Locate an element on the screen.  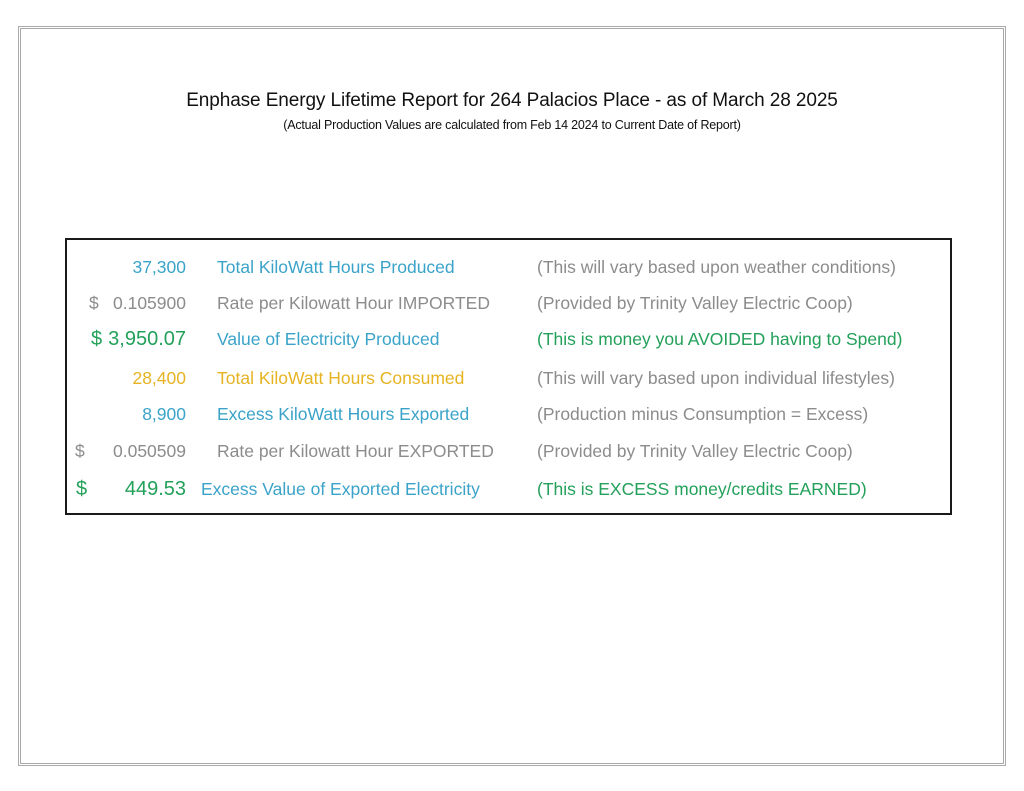
excess-value-currency: $ is located at coordinates (82, 489).